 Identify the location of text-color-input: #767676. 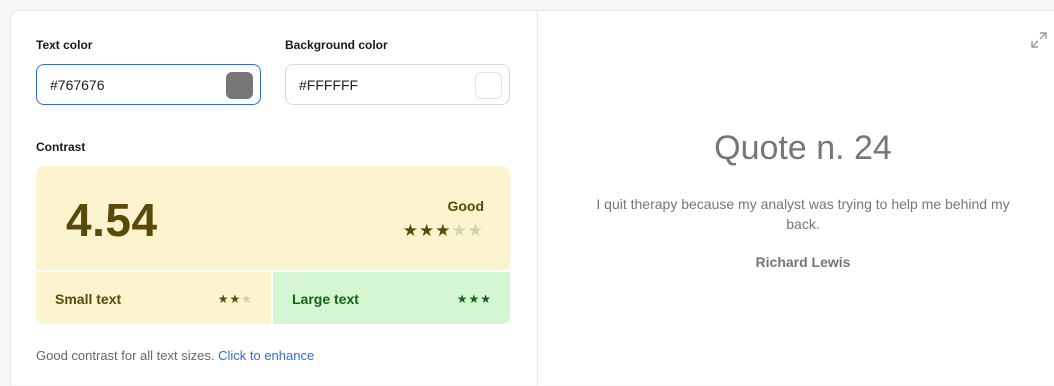
(148, 84).